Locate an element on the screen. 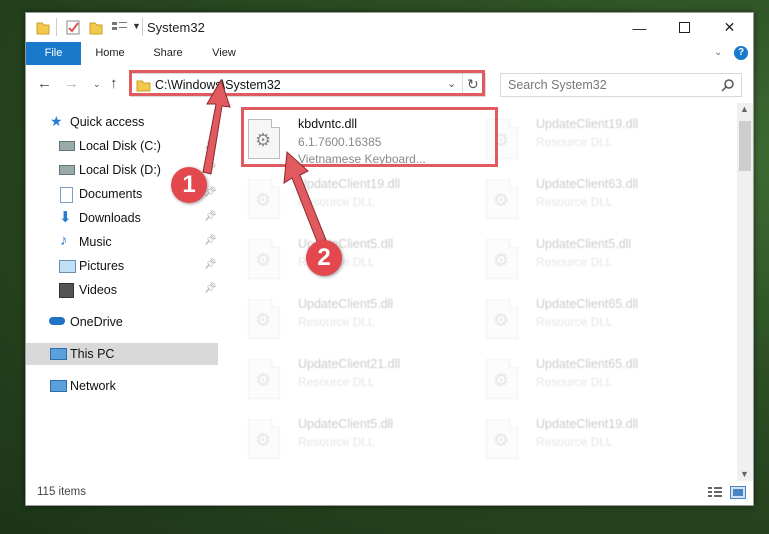  help-icon: ? is located at coordinates (741, 53).